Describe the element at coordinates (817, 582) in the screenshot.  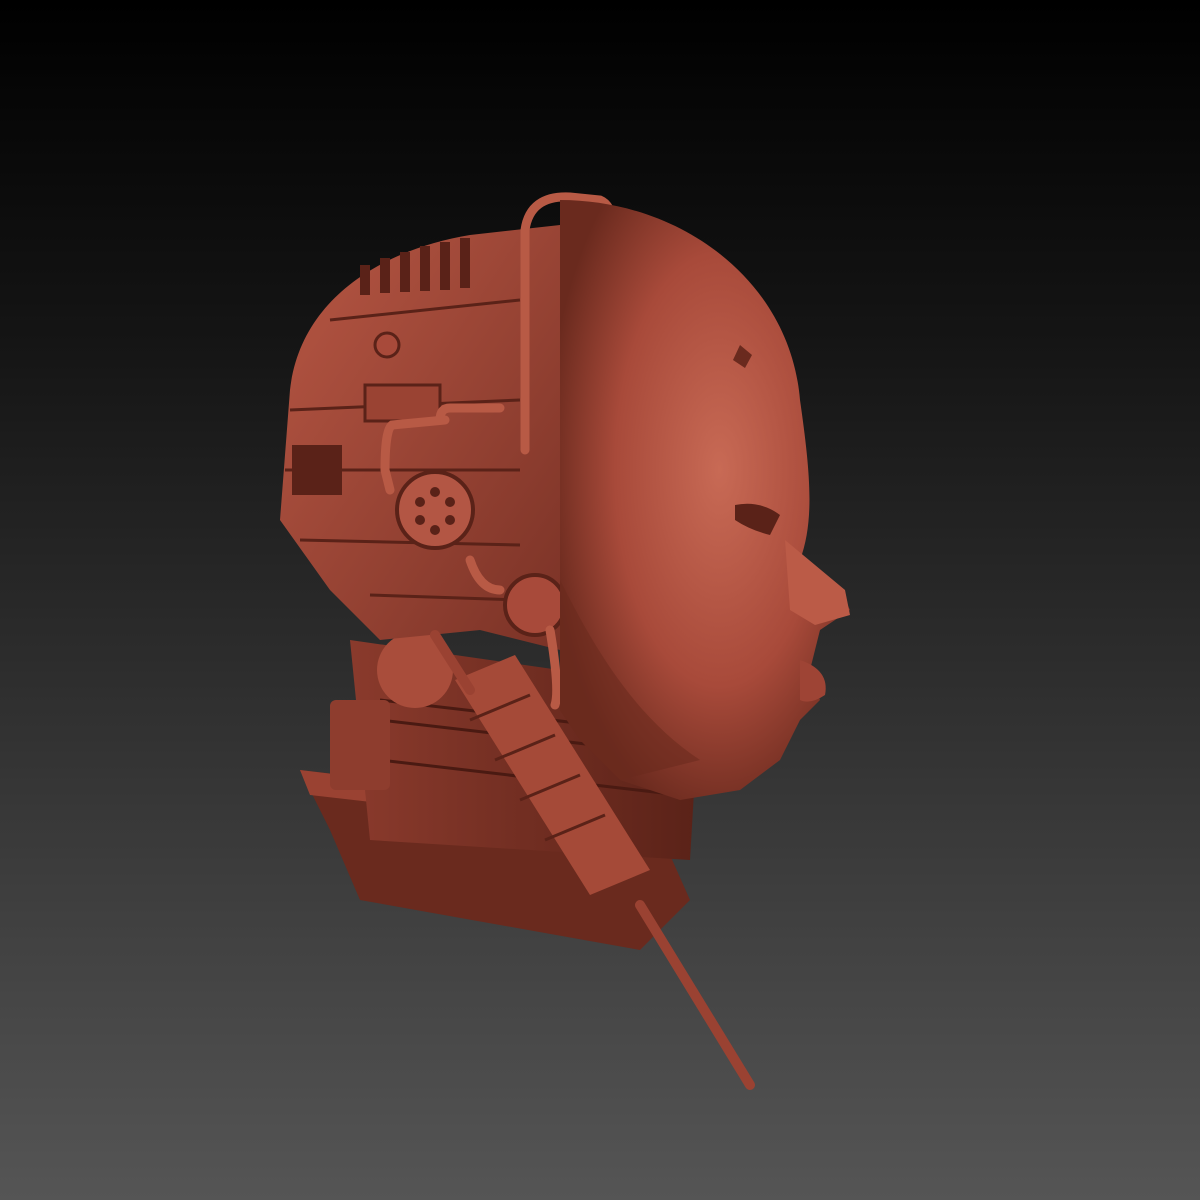
I see `nose` at that location.